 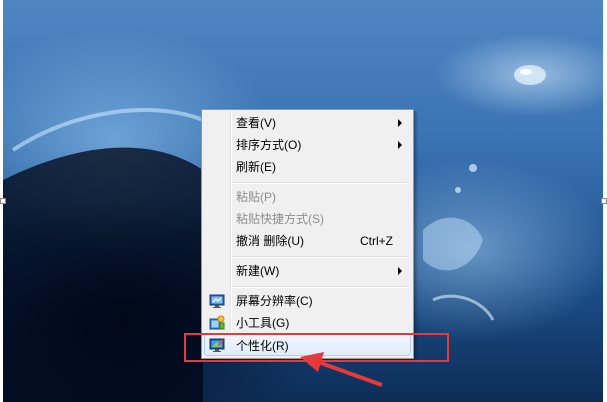 What do you see at coordinates (307, 123) in the screenshot?
I see `menu-item-view: 查看(V)` at bounding box center [307, 123].